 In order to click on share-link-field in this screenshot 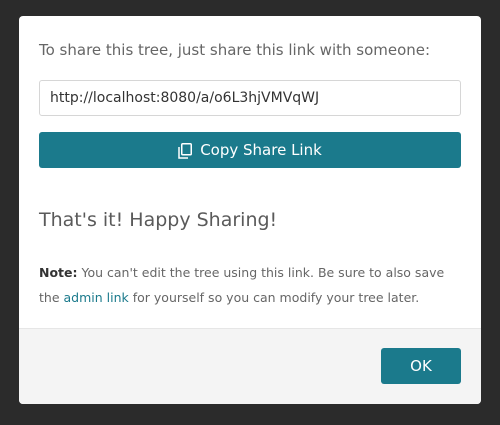, I will do `click(250, 98)`.